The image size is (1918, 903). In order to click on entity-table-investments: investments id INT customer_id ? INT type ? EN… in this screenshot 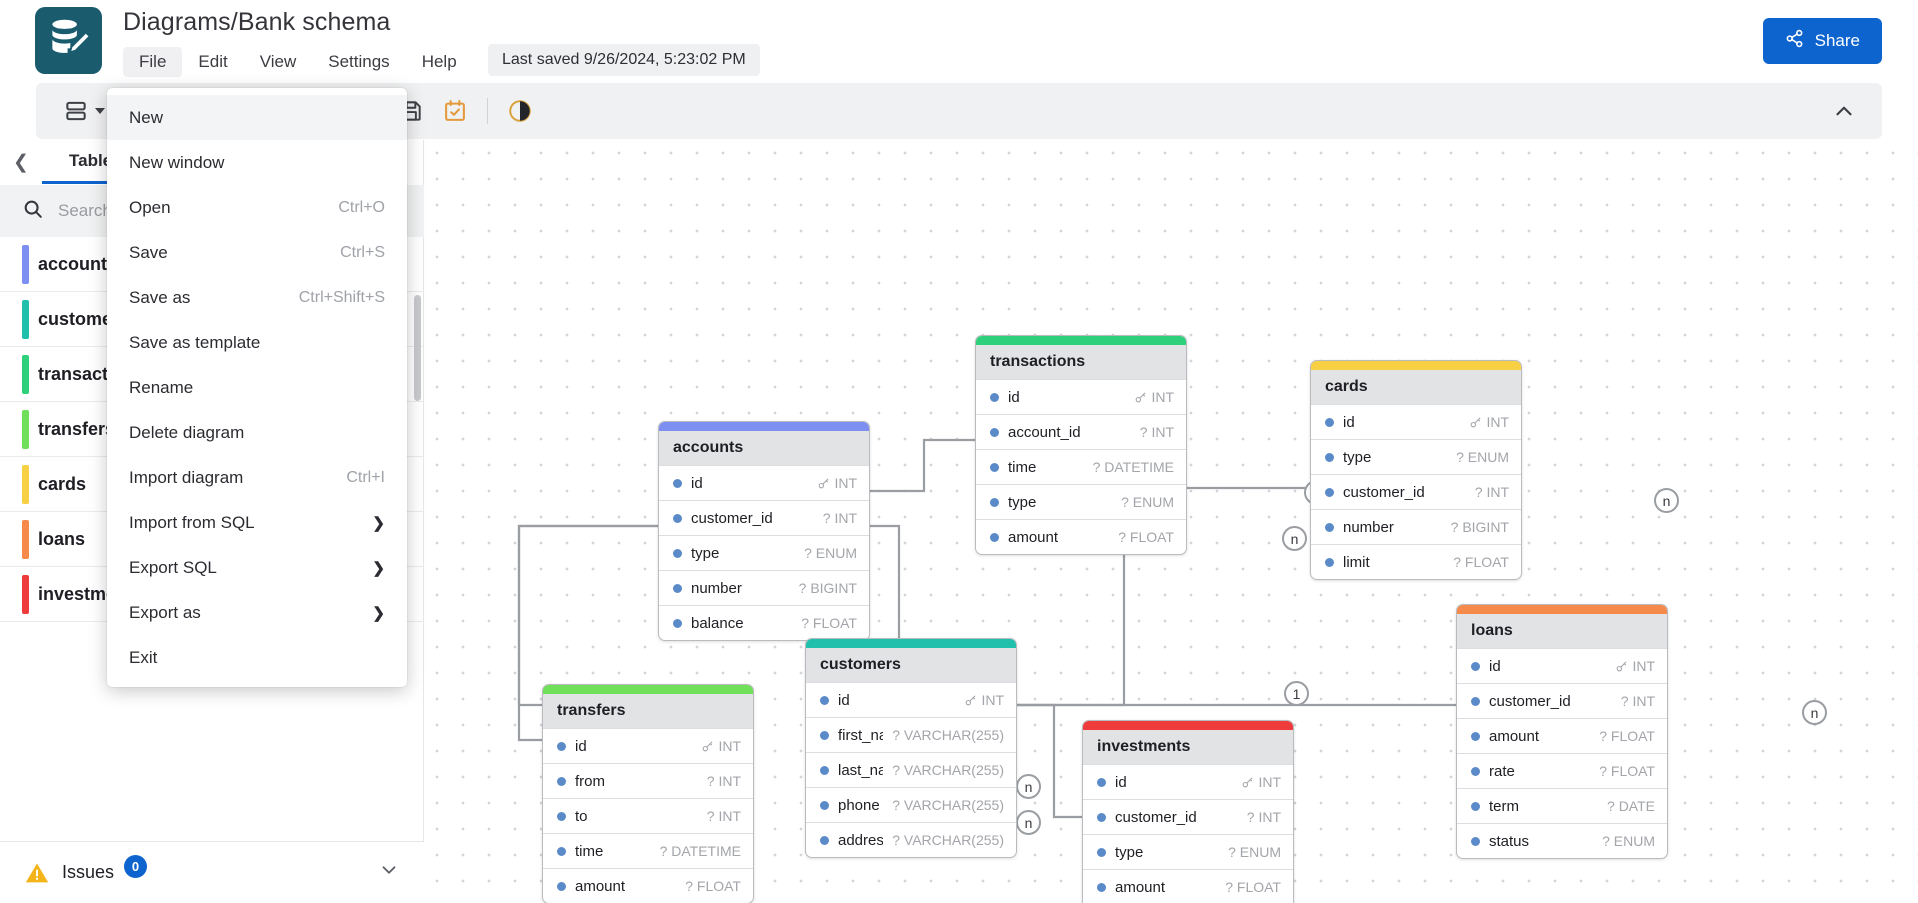, I will do `click(1188, 811)`.